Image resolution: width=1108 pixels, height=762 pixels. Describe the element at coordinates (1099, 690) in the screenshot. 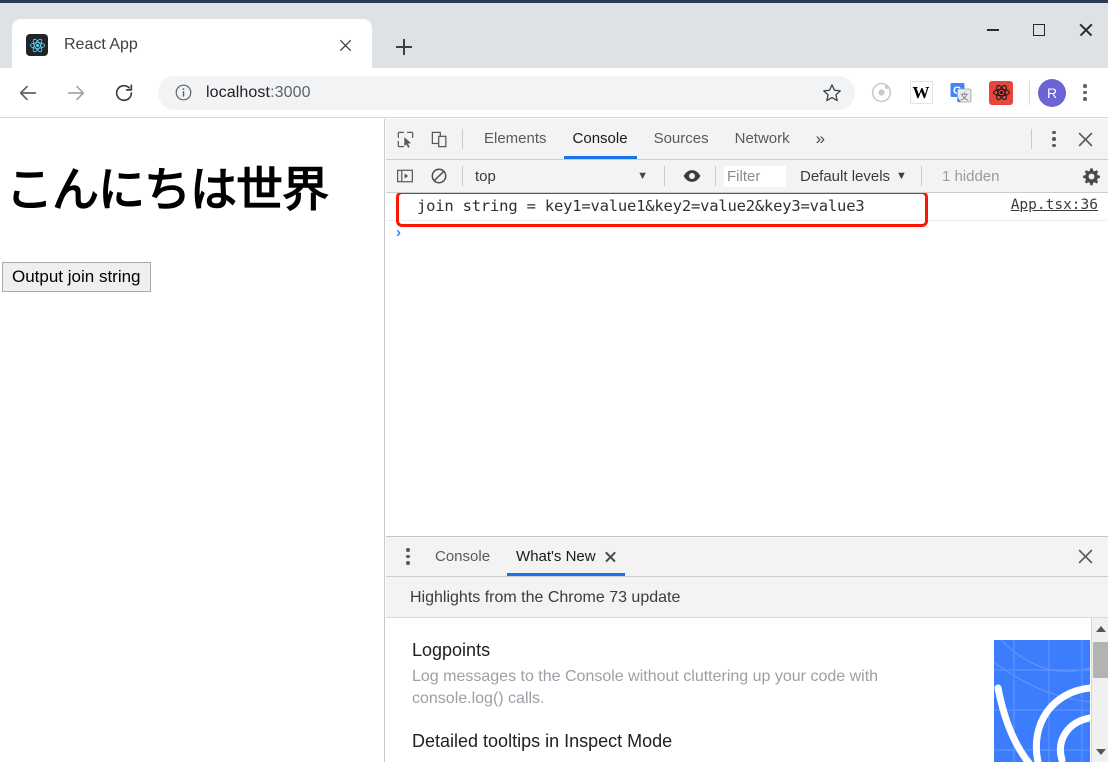

I see `whats-new-scrollbar` at that location.